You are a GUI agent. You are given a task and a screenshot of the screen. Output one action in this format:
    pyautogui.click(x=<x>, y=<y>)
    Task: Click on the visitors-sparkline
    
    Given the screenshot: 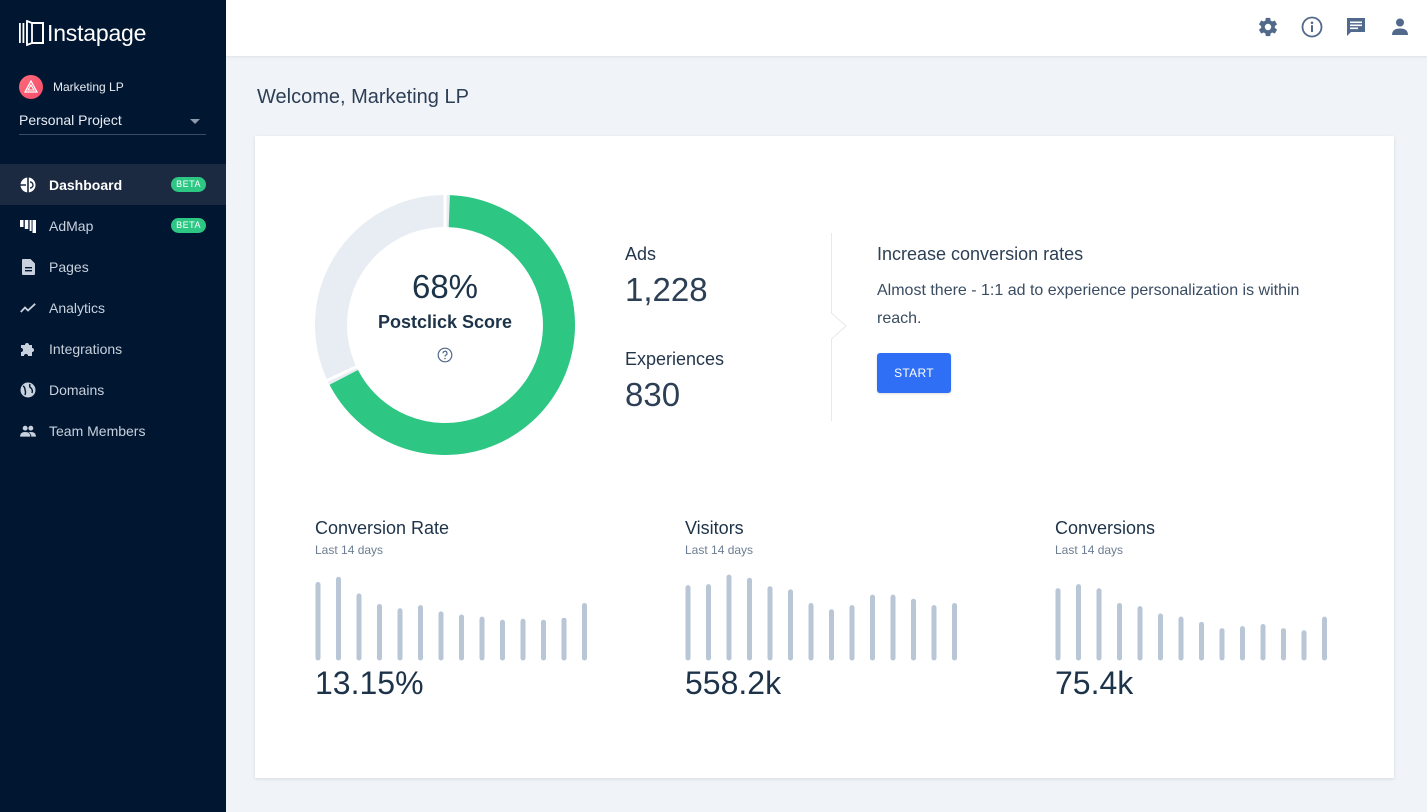 What is the action you would take?
    pyautogui.click(x=821, y=617)
    